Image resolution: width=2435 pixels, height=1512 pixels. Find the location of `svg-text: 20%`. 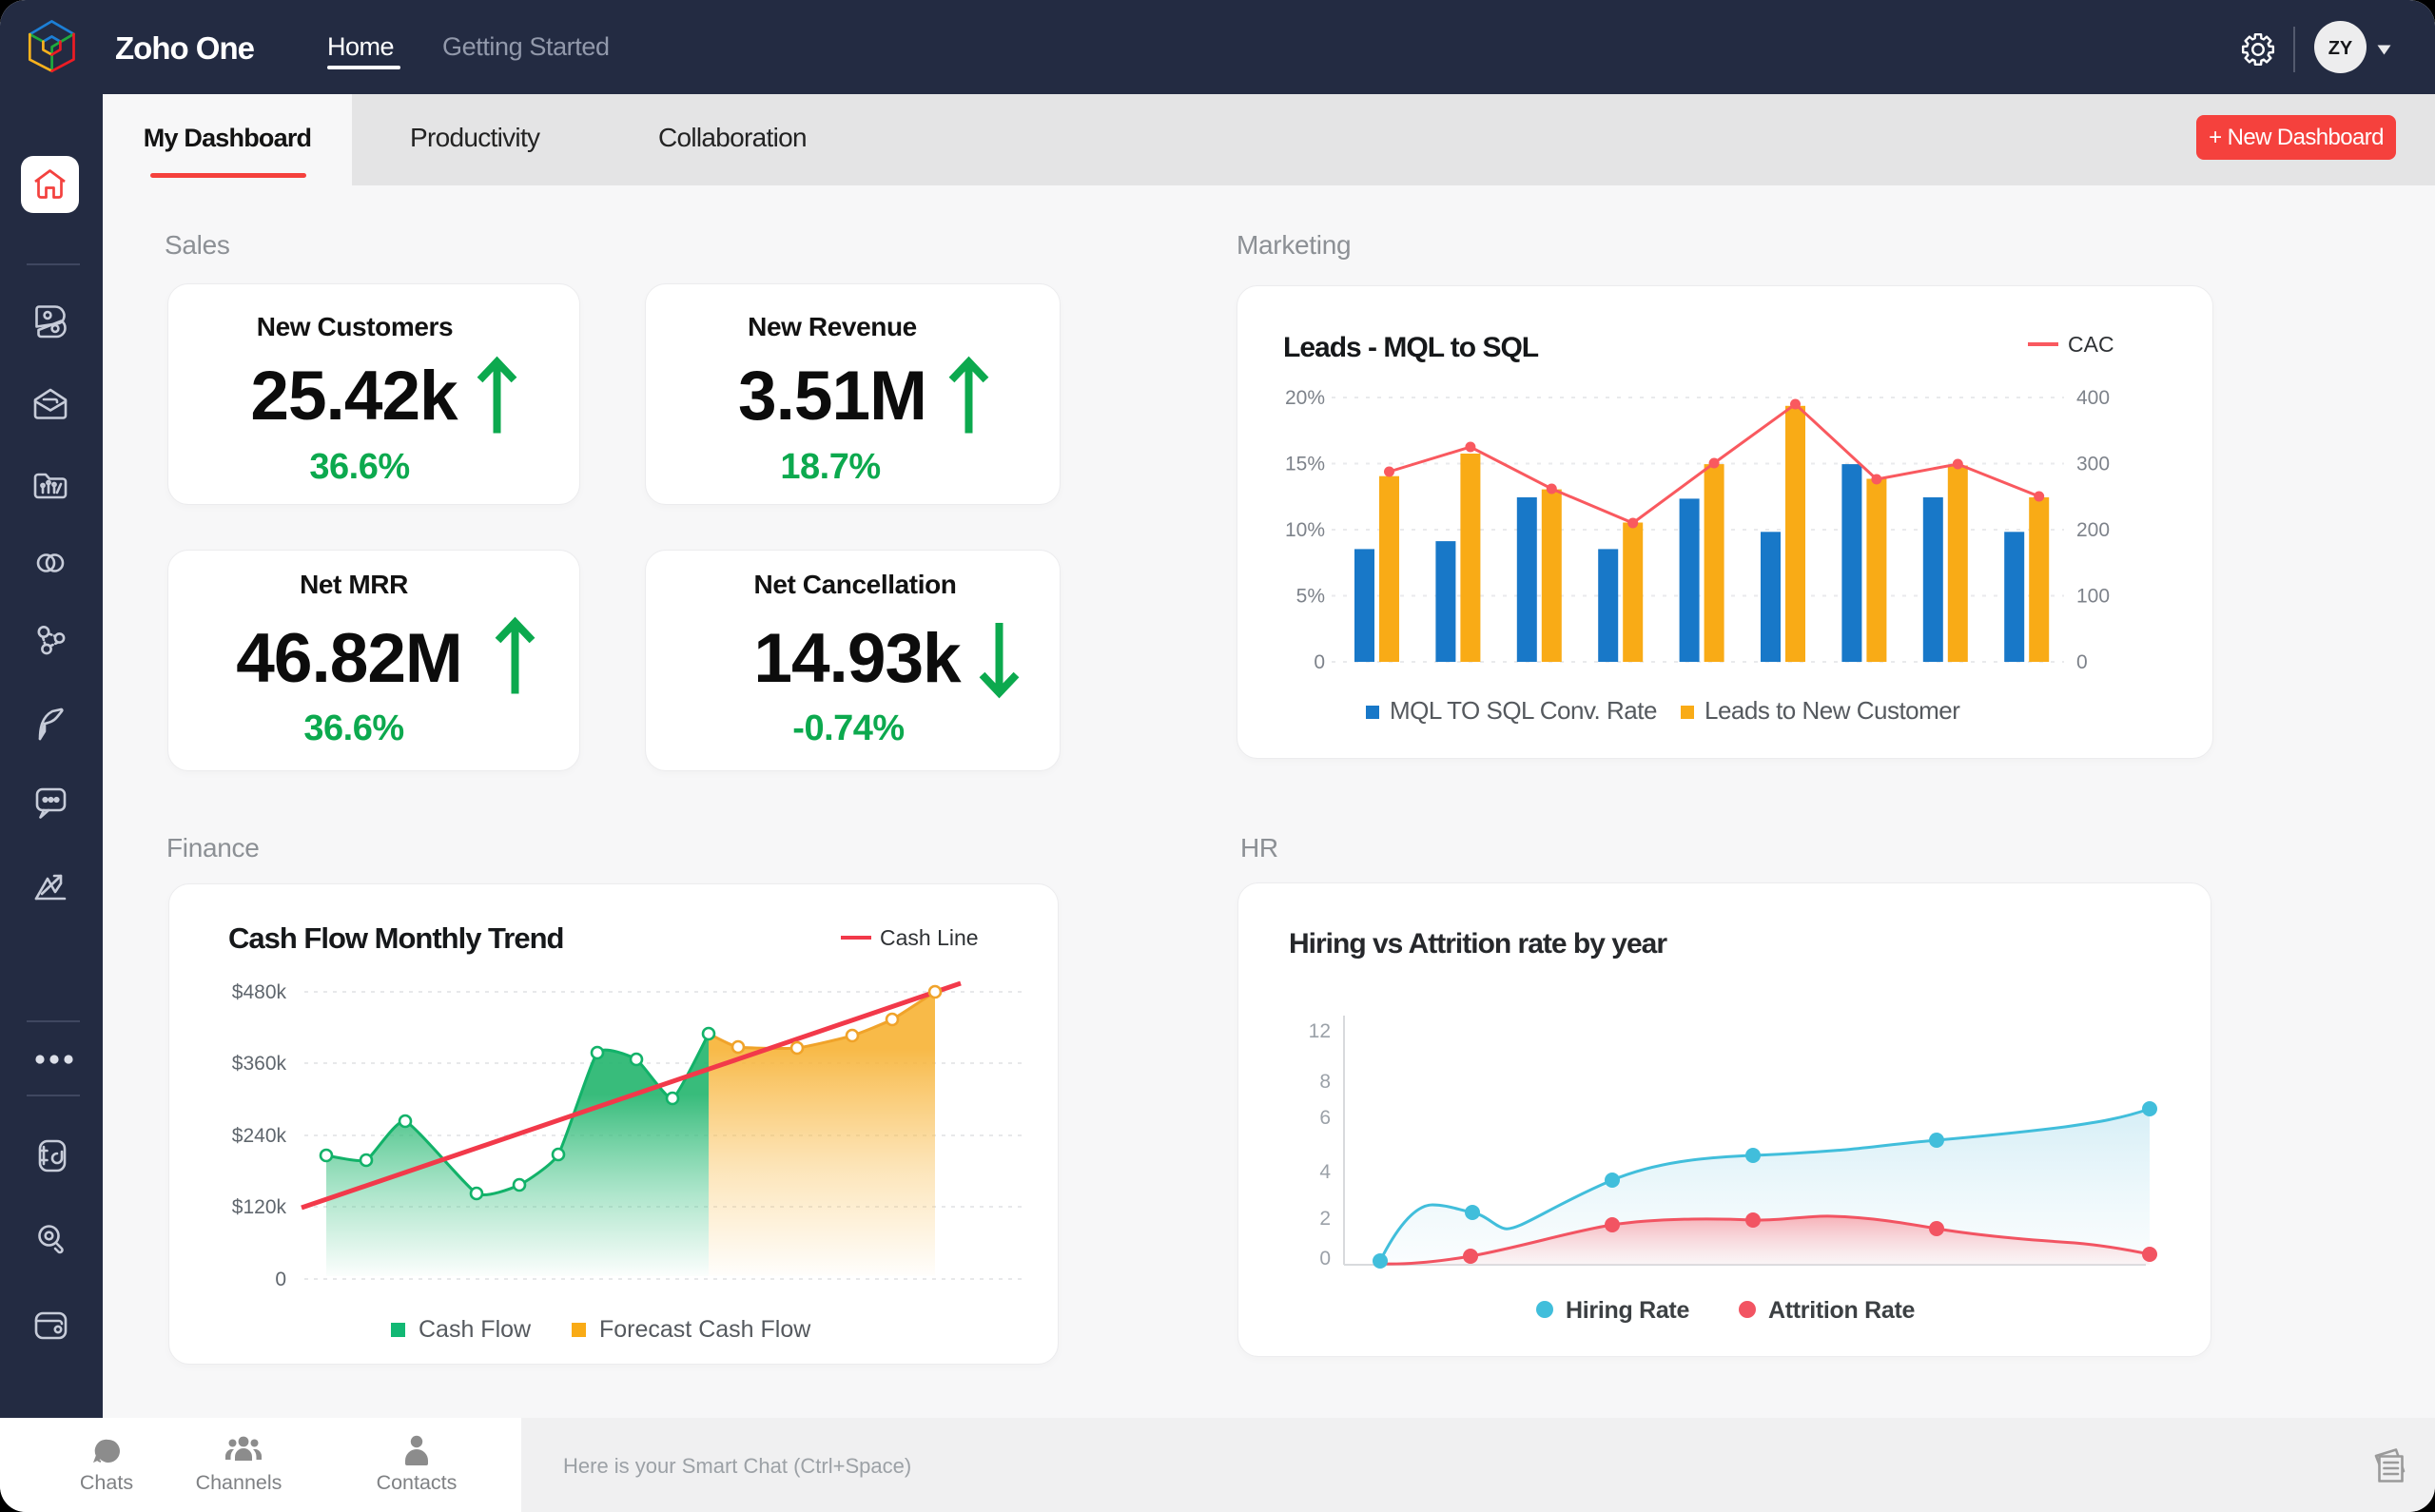

svg-text: 20% is located at coordinates (1305, 398).